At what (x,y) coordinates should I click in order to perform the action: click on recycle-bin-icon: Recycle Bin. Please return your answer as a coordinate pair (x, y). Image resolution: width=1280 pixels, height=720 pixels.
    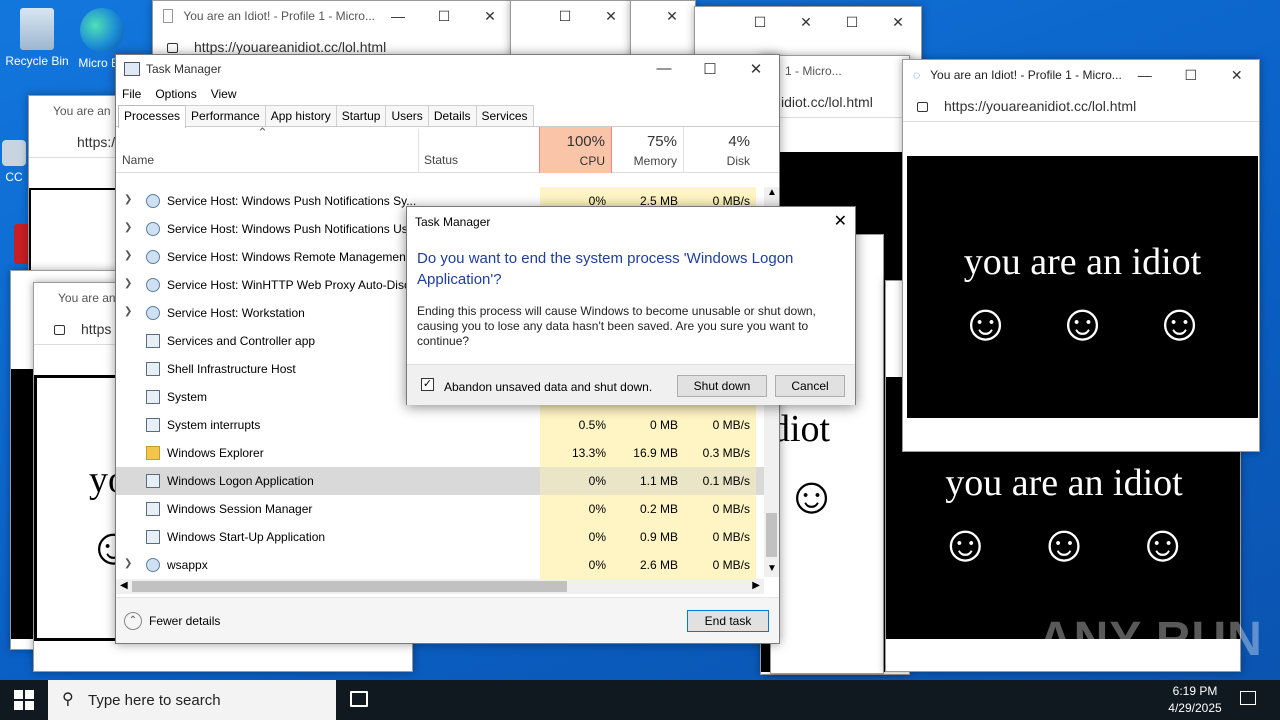
    Looking at the image, I should click on (38, 38).